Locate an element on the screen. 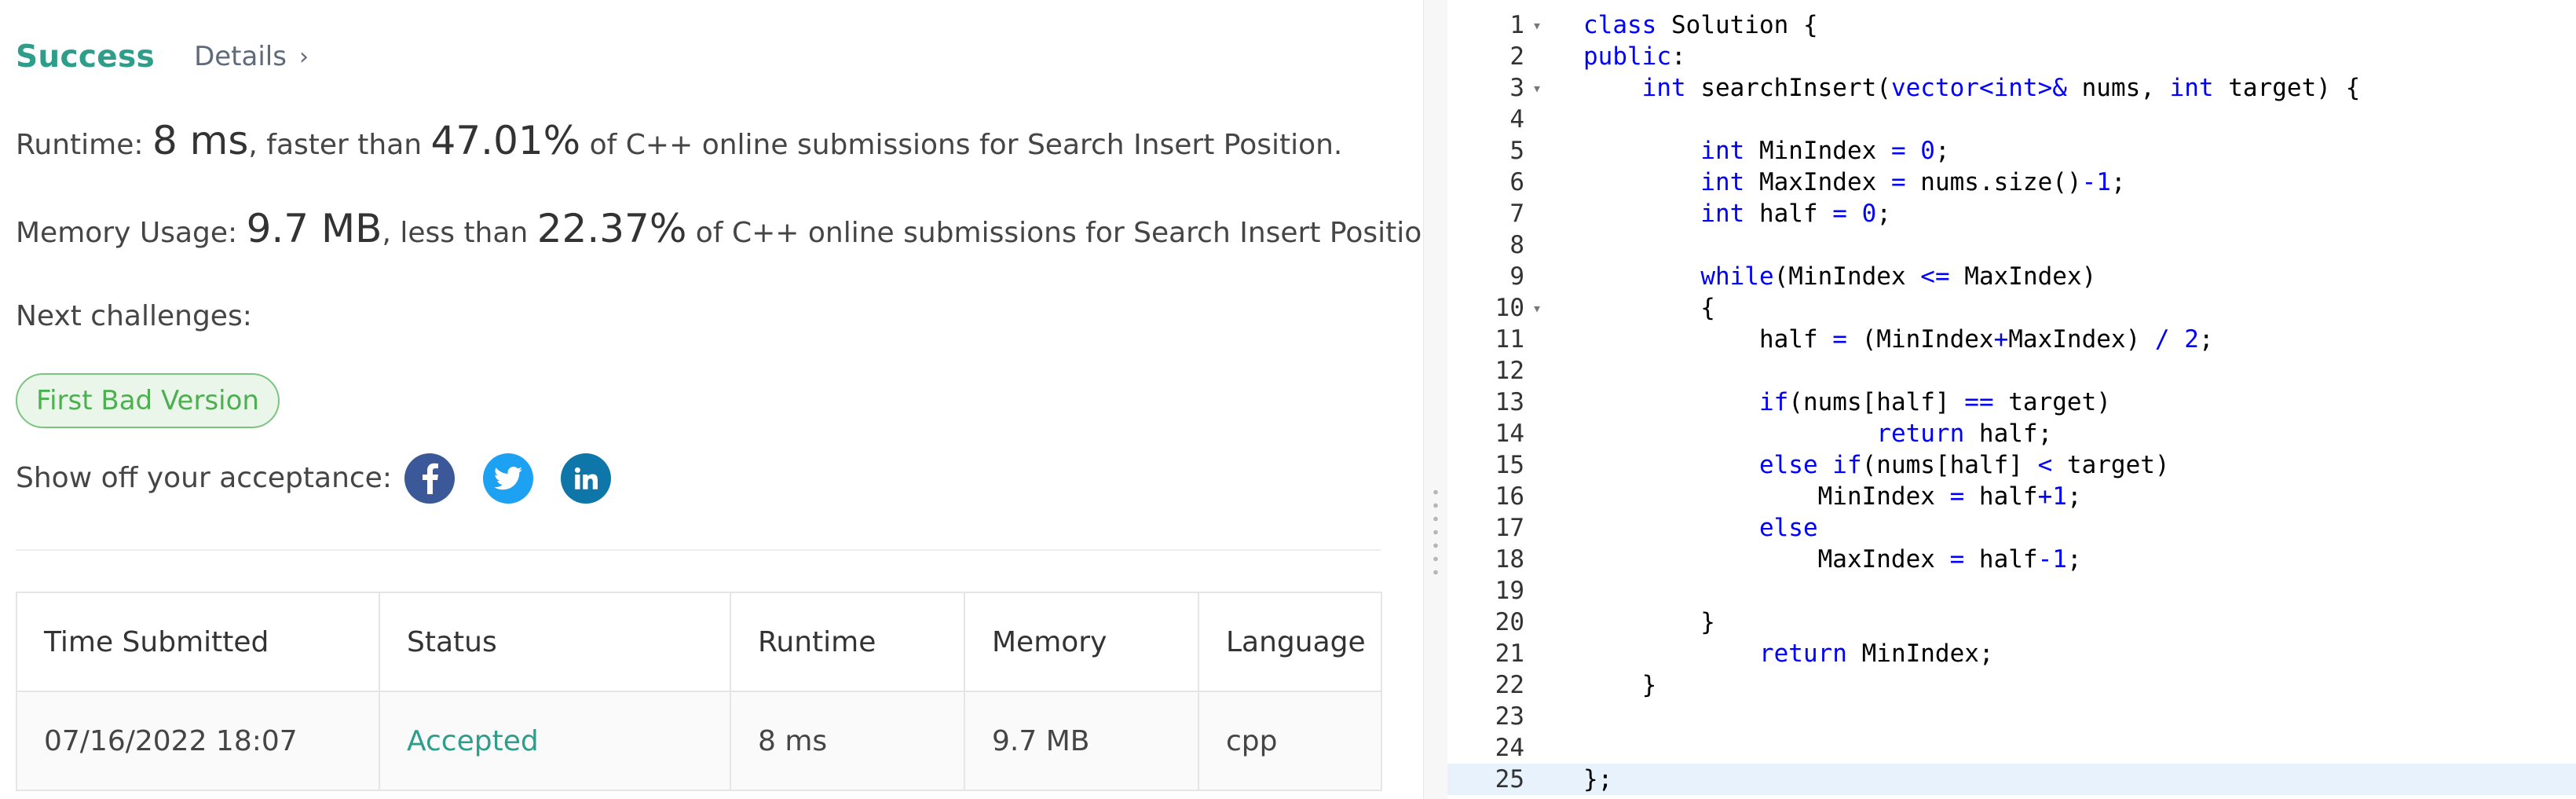 The width and height of the screenshot is (2576, 799). next-challenges-label: Next challenges: is located at coordinates (134, 316).